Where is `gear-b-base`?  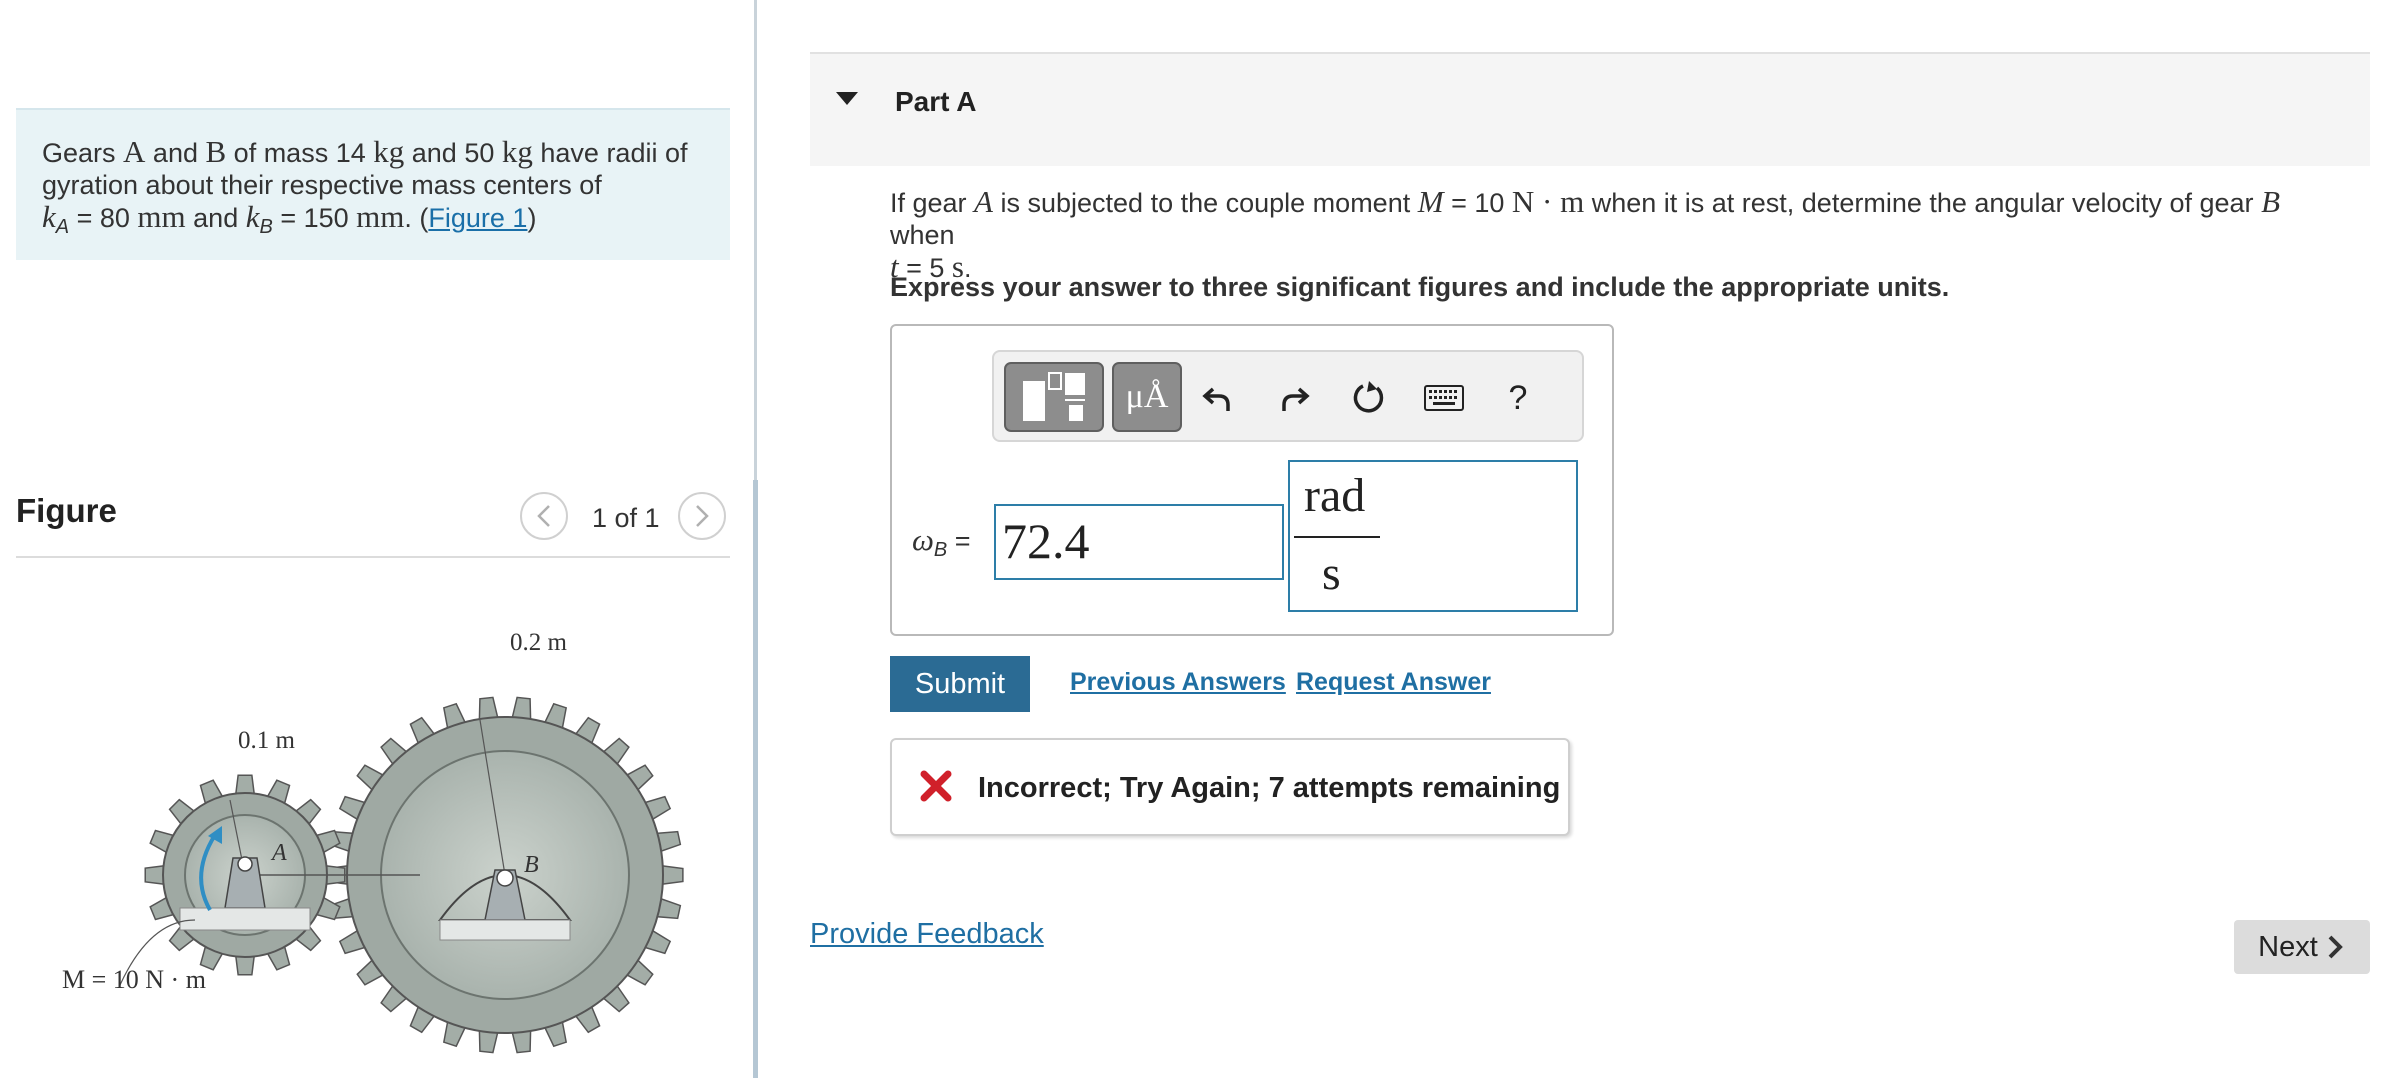 gear-b-base is located at coordinates (505, 930).